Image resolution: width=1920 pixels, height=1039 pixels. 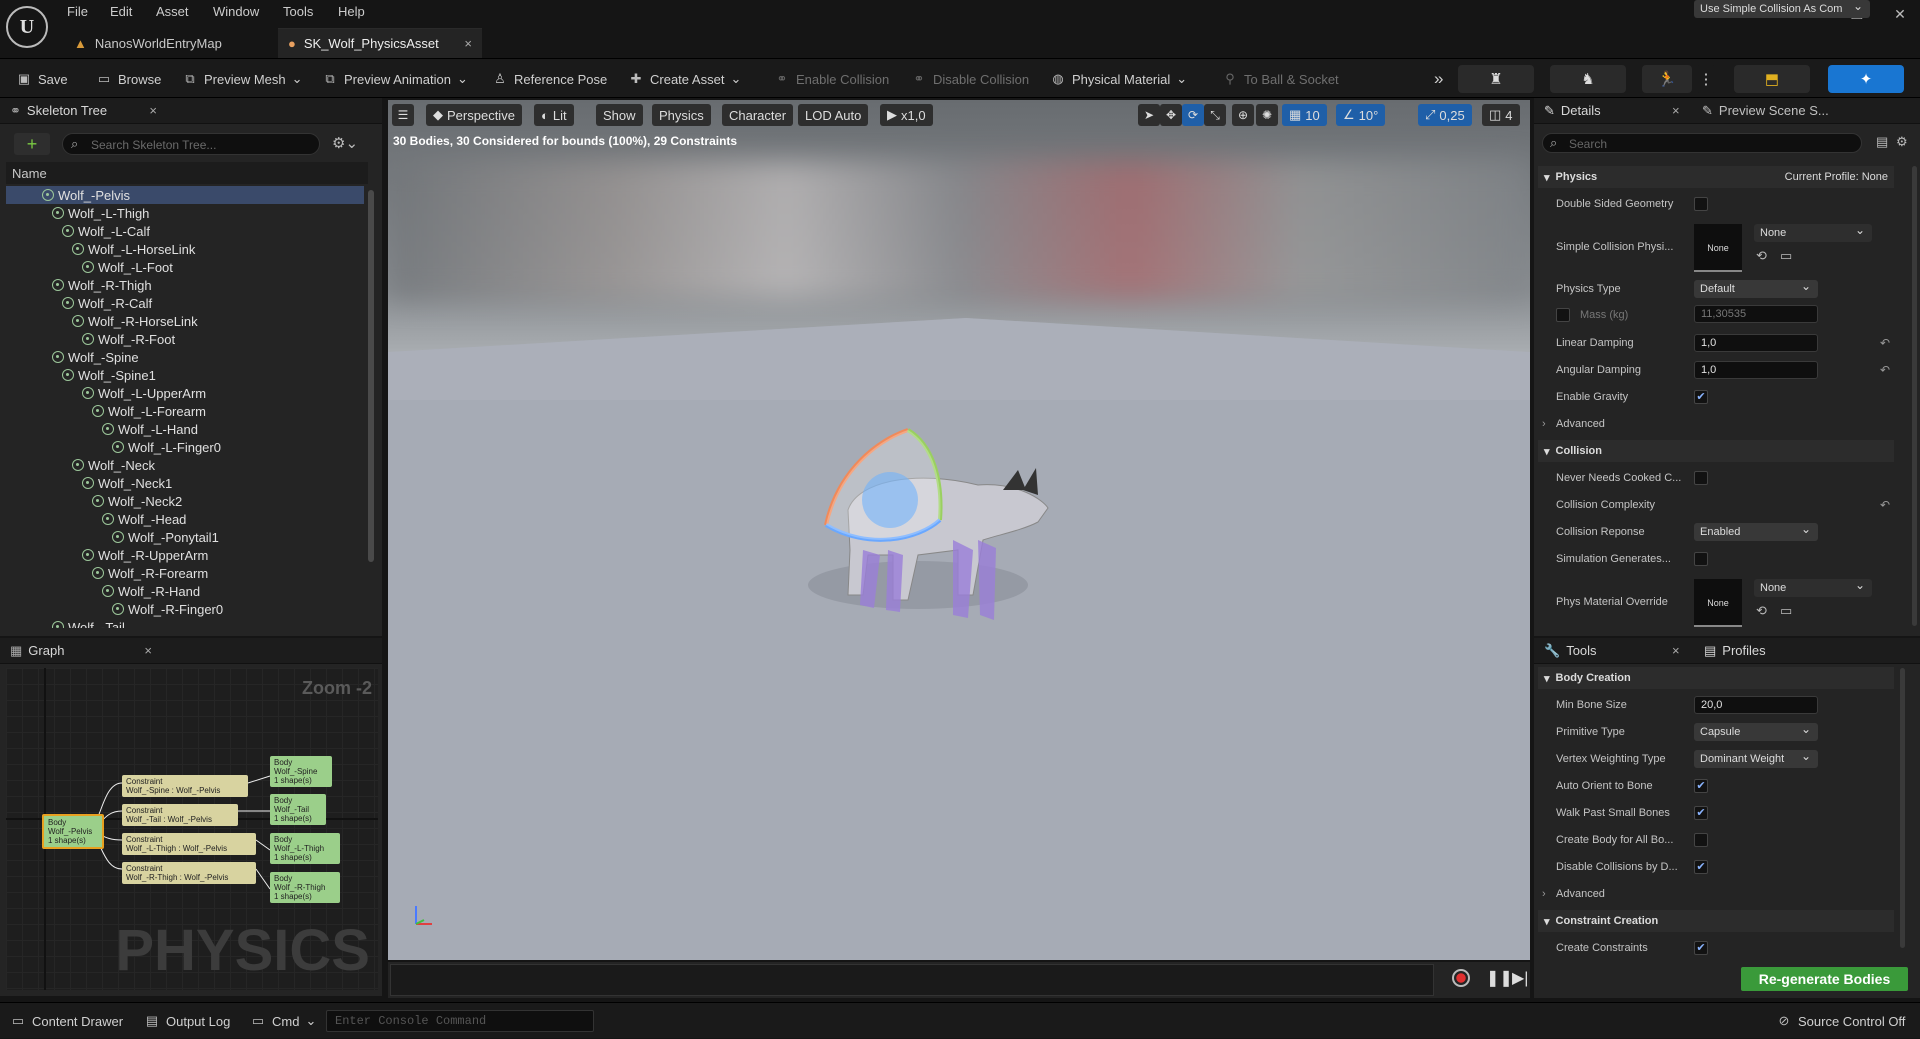 I want to click on settings-gear-icon: ⚙, so click(x=1902, y=142).